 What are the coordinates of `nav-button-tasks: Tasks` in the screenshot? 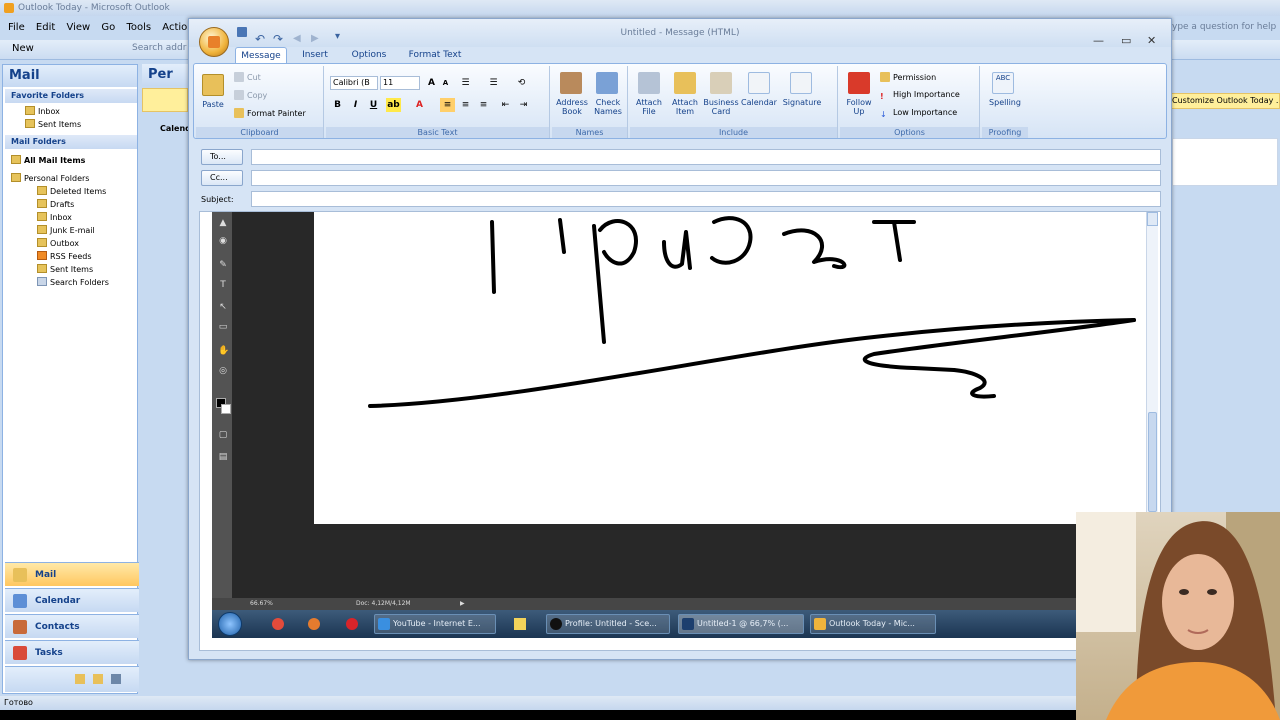 It's located at (72, 652).